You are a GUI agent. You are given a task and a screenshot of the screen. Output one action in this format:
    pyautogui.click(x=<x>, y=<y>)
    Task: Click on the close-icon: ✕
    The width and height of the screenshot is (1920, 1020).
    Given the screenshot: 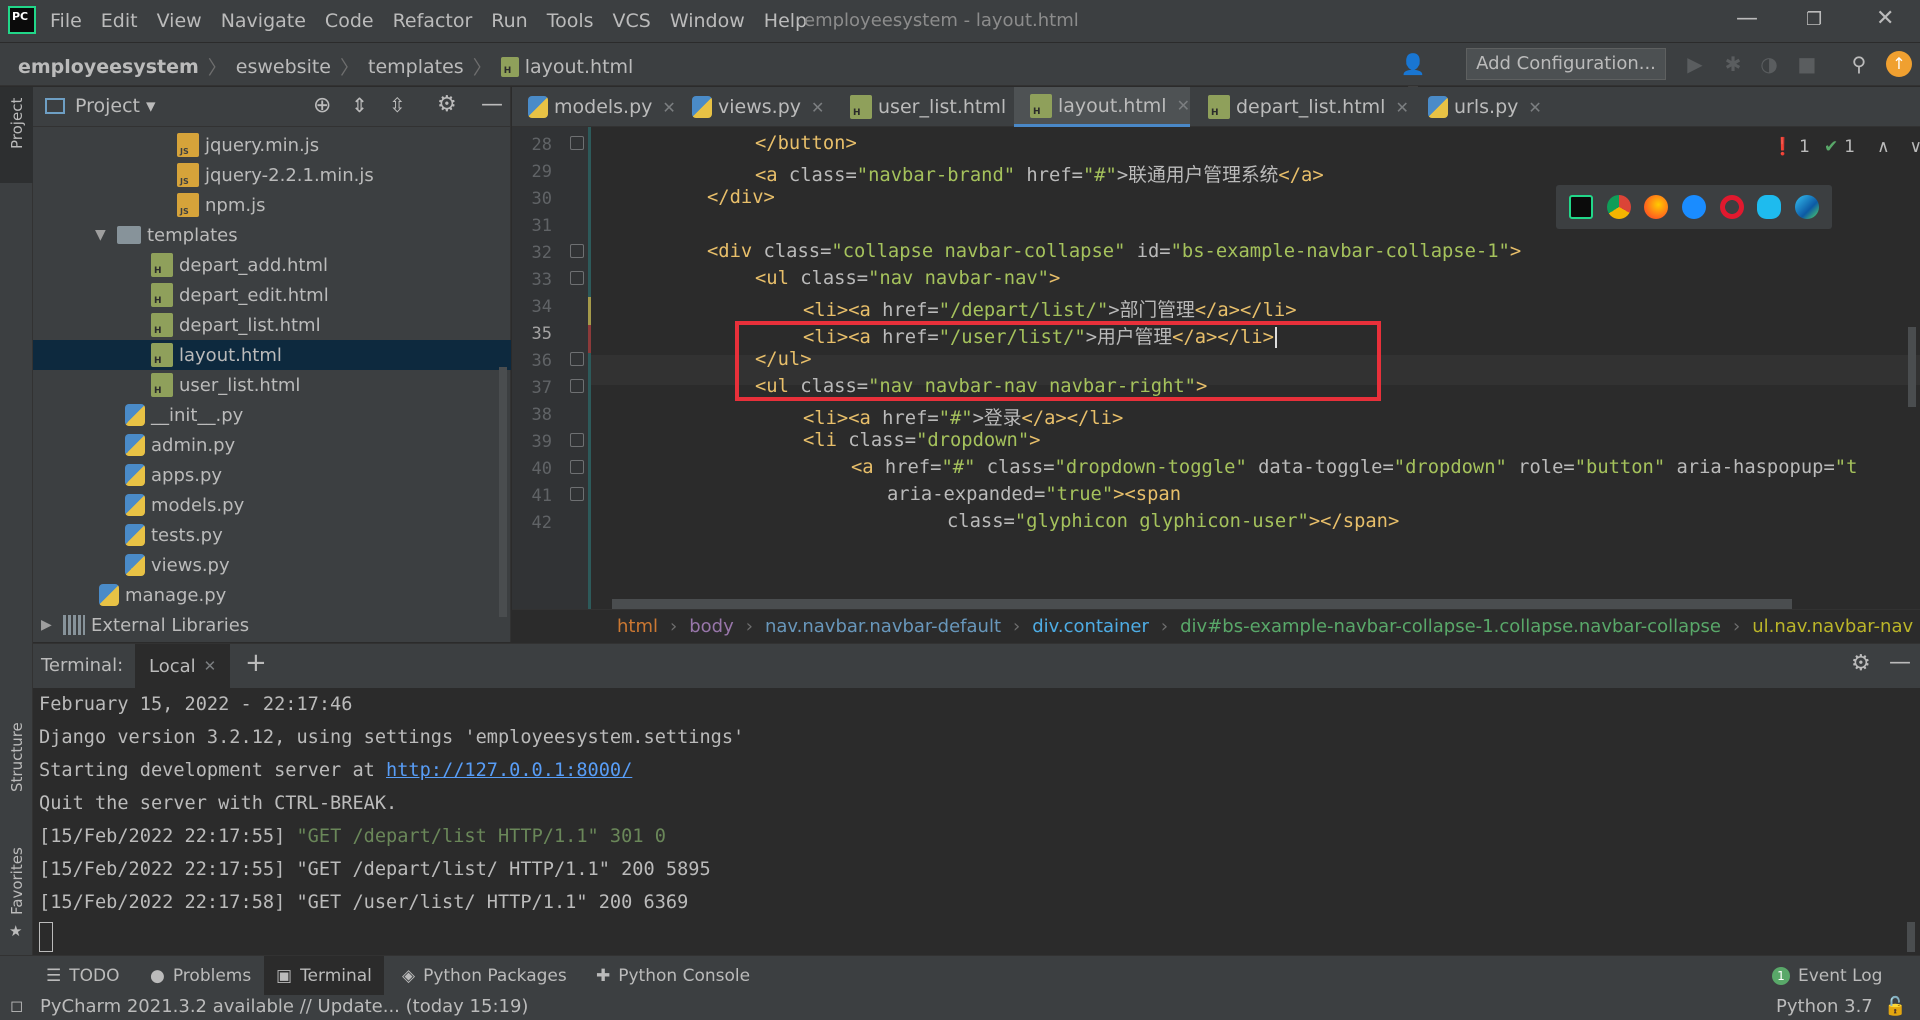 What is the action you would take?
    pyautogui.click(x=1885, y=18)
    